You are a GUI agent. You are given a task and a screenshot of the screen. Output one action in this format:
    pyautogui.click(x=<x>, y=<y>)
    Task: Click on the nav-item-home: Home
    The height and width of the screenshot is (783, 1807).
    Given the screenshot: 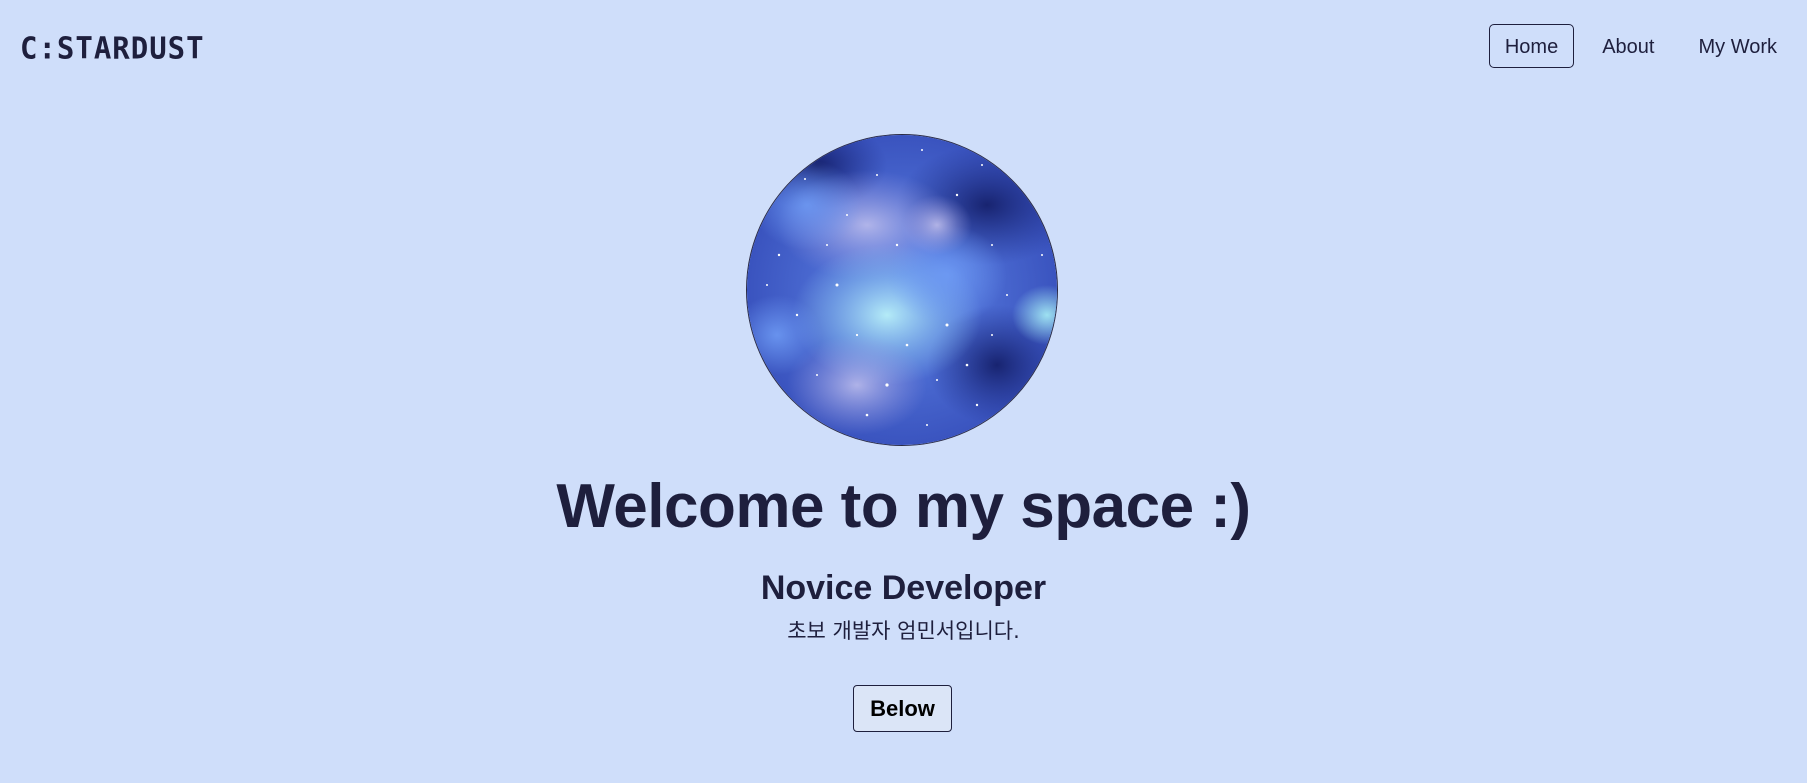 What is the action you would take?
    pyautogui.click(x=1531, y=46)
    